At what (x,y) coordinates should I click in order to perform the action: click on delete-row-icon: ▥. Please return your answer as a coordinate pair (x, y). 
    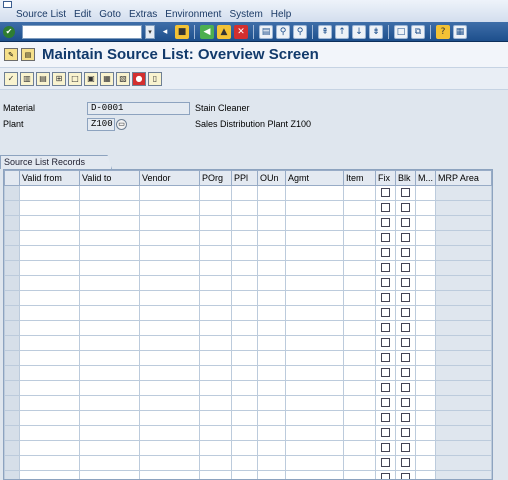
    Looking at the image, I should click on (27, 78).